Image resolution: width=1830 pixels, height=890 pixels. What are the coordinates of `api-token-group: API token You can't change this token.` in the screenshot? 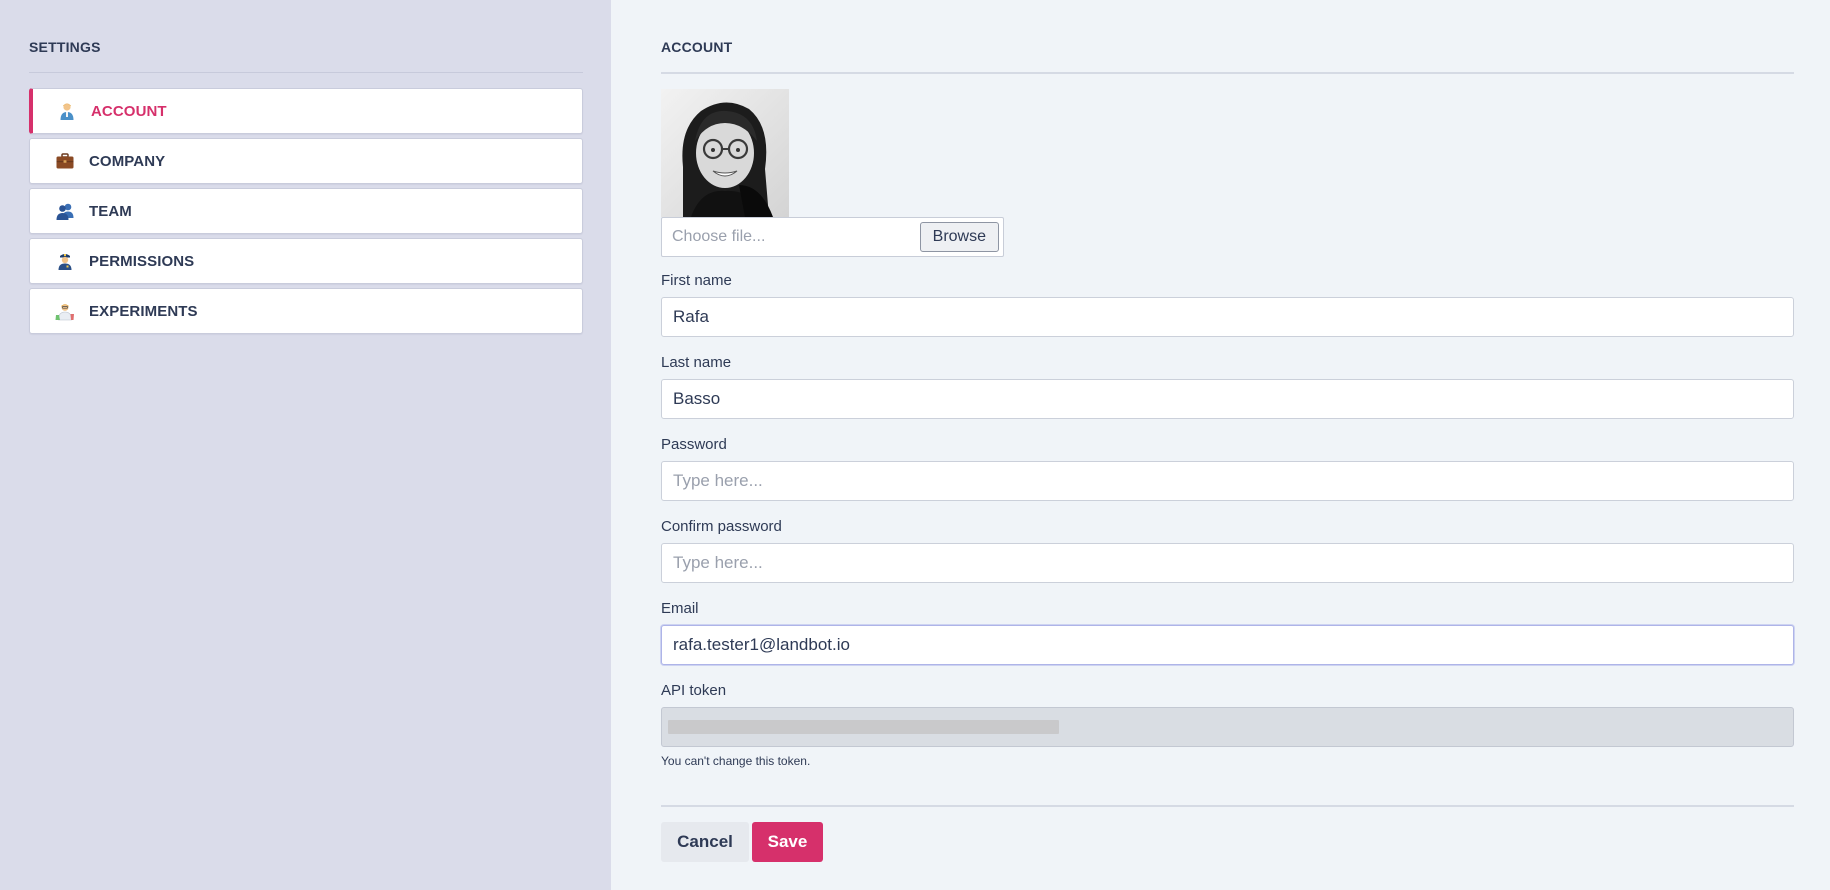 It's located at (1227, 725).